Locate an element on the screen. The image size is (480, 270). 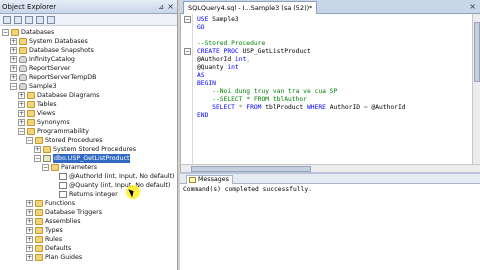
code-token: --Noi dung truy van tra ve cua SP is located at coordinates (267, 91).